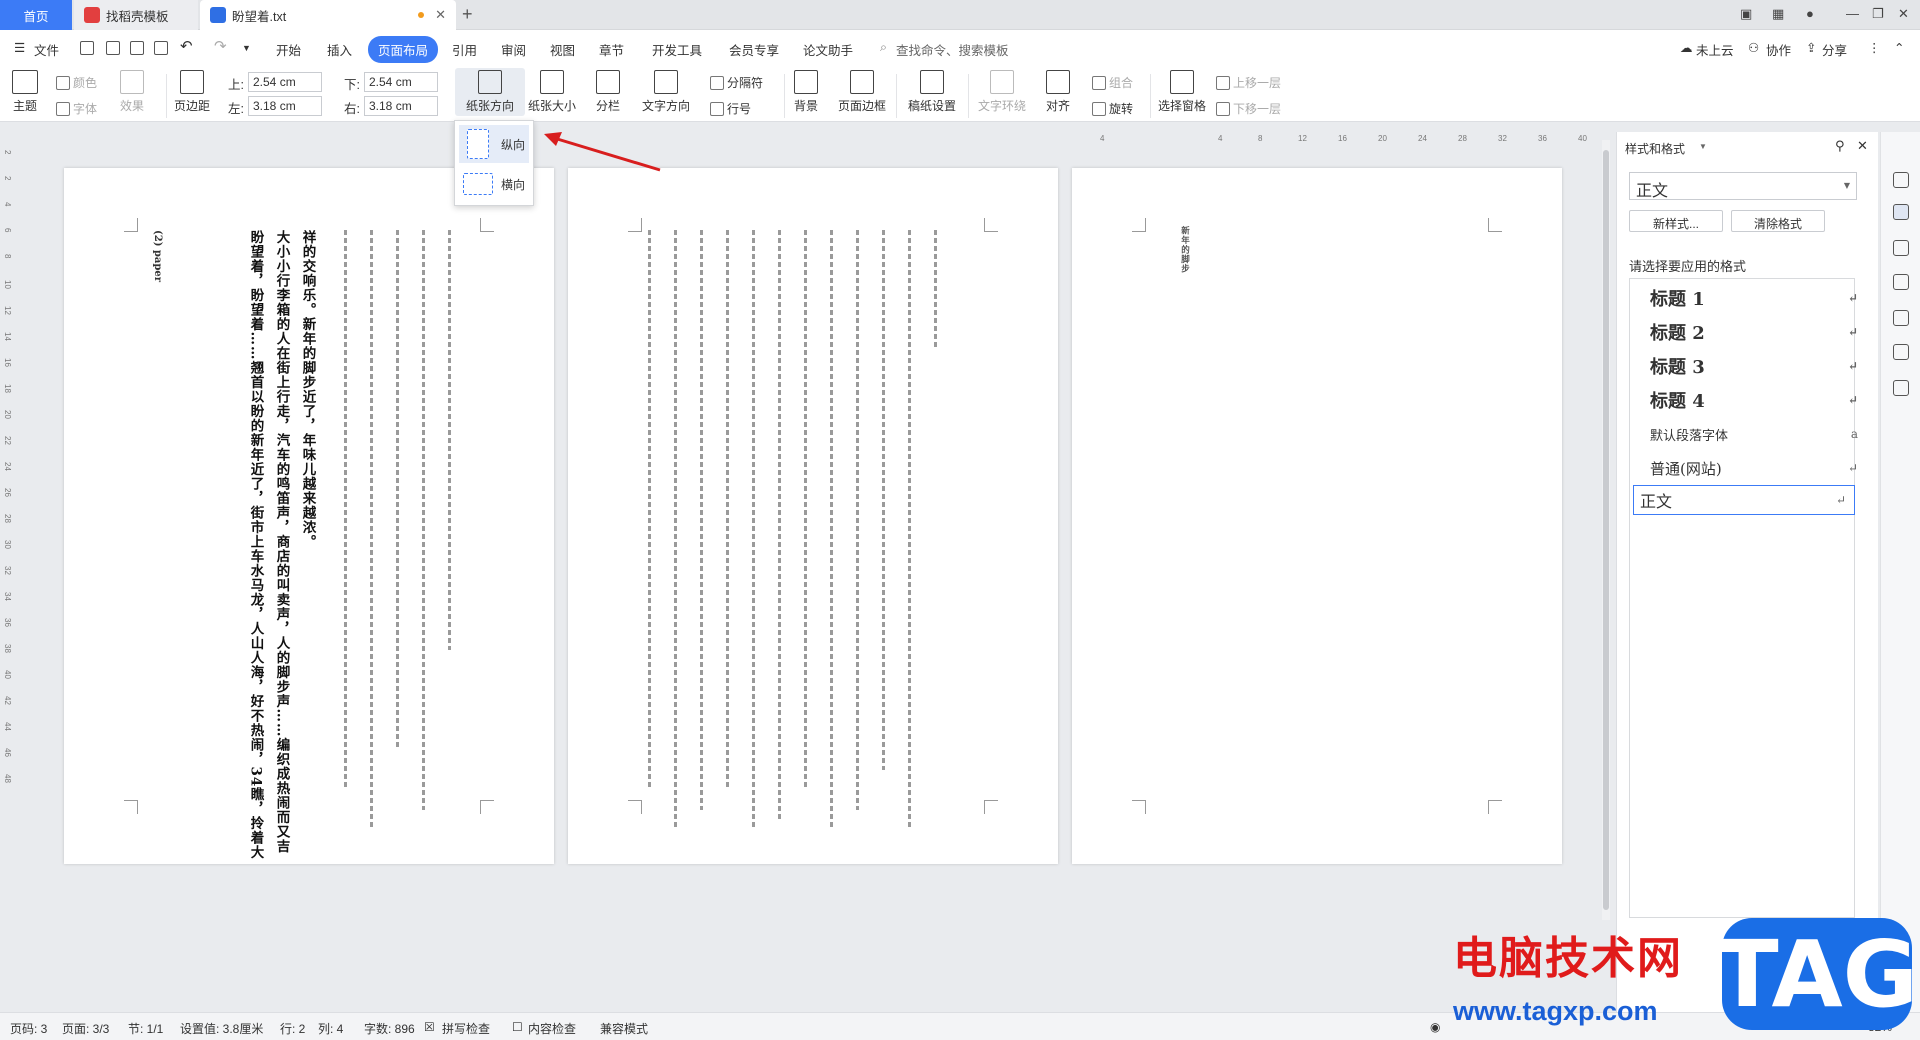 The height and width of the screenshot is (1040, 1920). Describe the element at coordinates (1435, 1027) in the screenshot. I see `eye-protect-icon: ◉` at that location.